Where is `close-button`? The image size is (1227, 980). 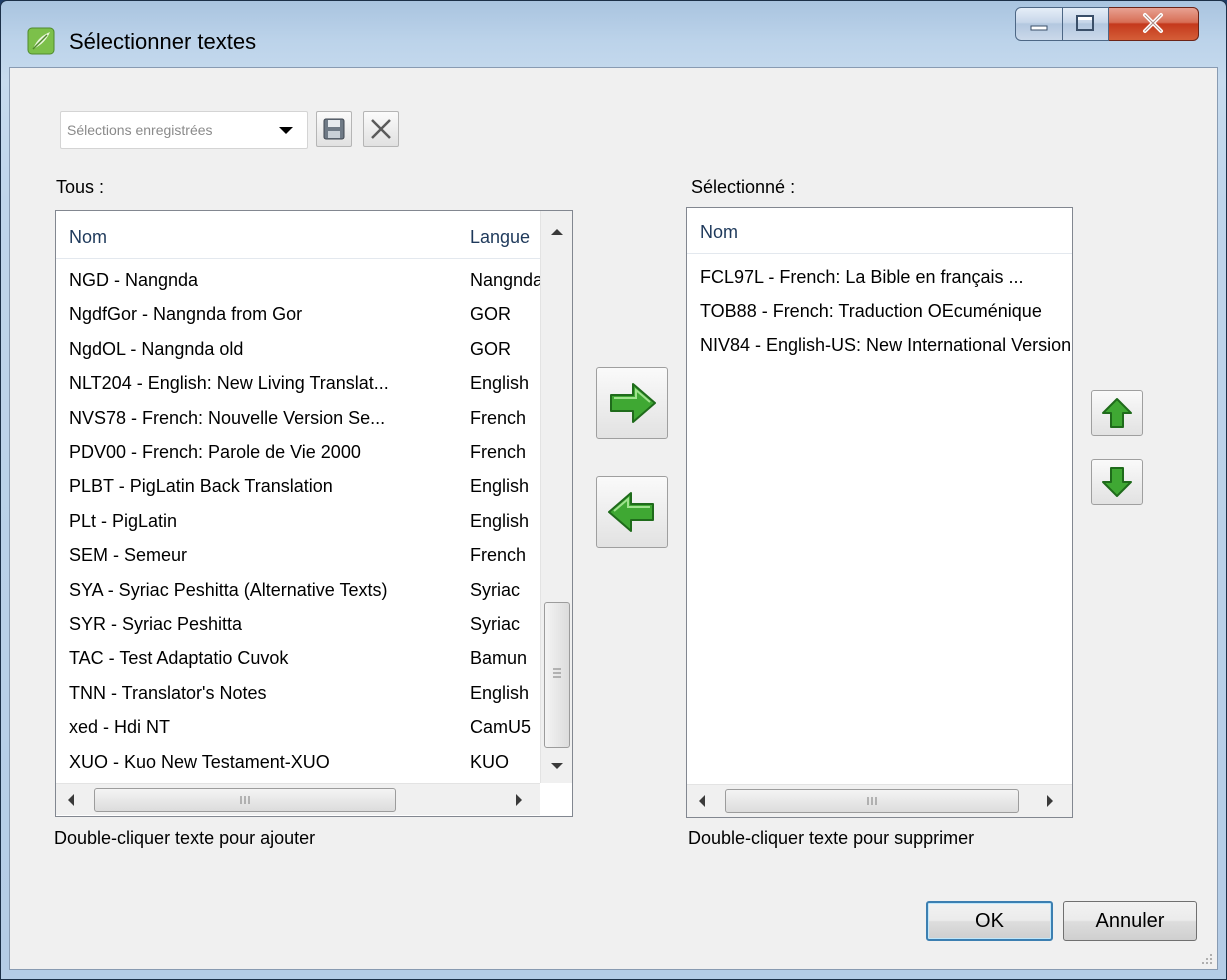
close-button is located at coordinates (1154, 24).